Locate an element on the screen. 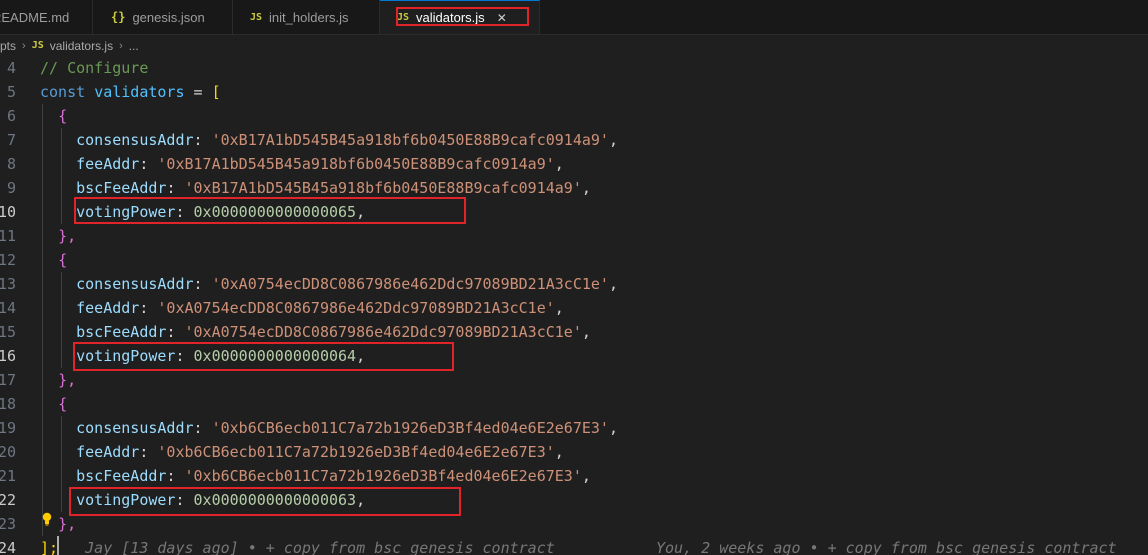 Image resolution: width=1148 pixels, height=555 pixels. tab-init-holders: JS init_holders.js is located at coordinates (306, 17).